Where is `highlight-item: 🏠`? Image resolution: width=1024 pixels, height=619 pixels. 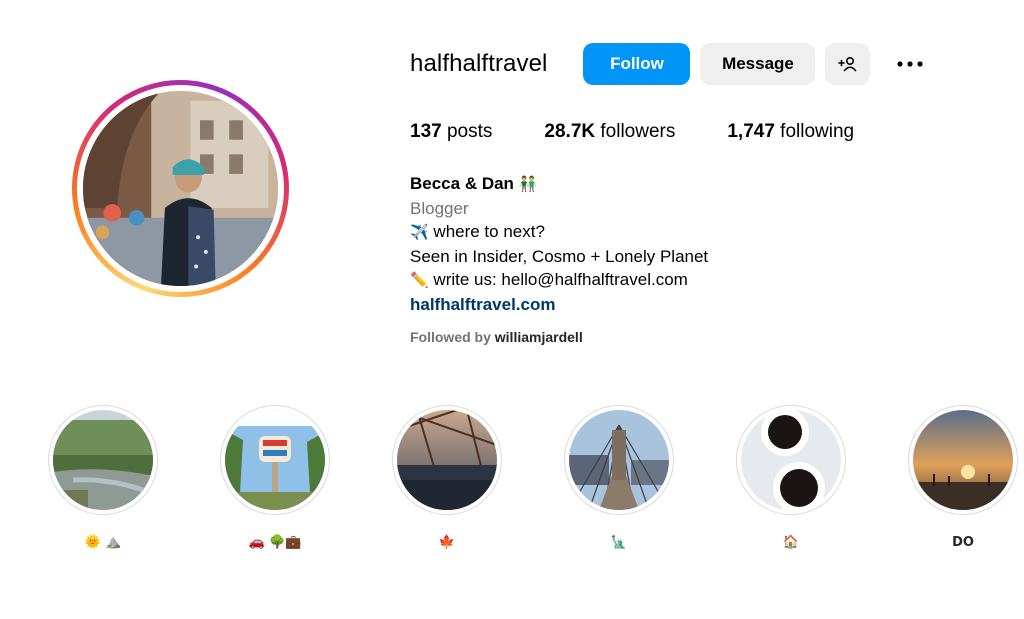
highlight-item: 🏠 is located at coordinates (791, 478).